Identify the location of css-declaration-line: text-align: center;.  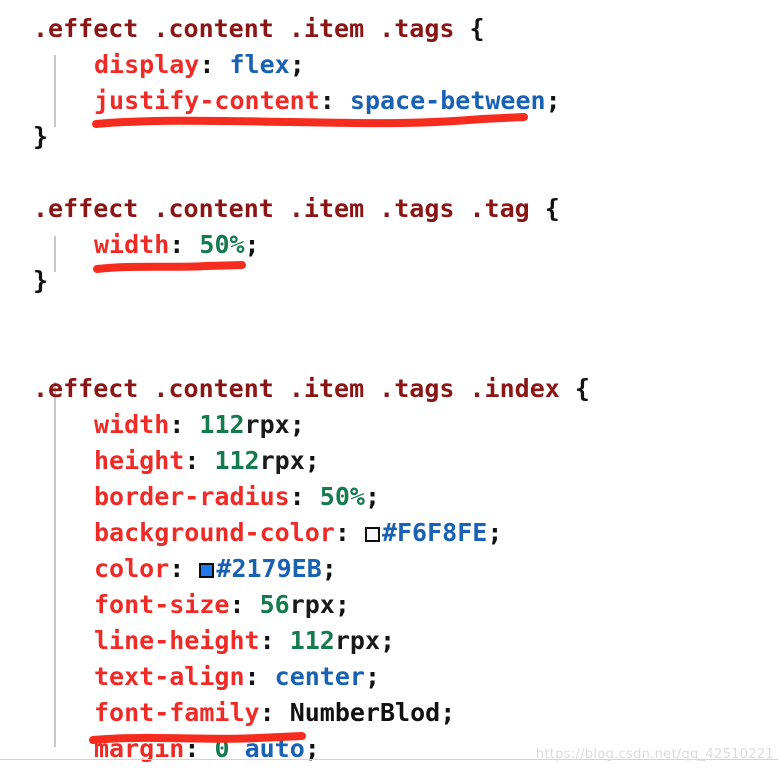
(389, 677).